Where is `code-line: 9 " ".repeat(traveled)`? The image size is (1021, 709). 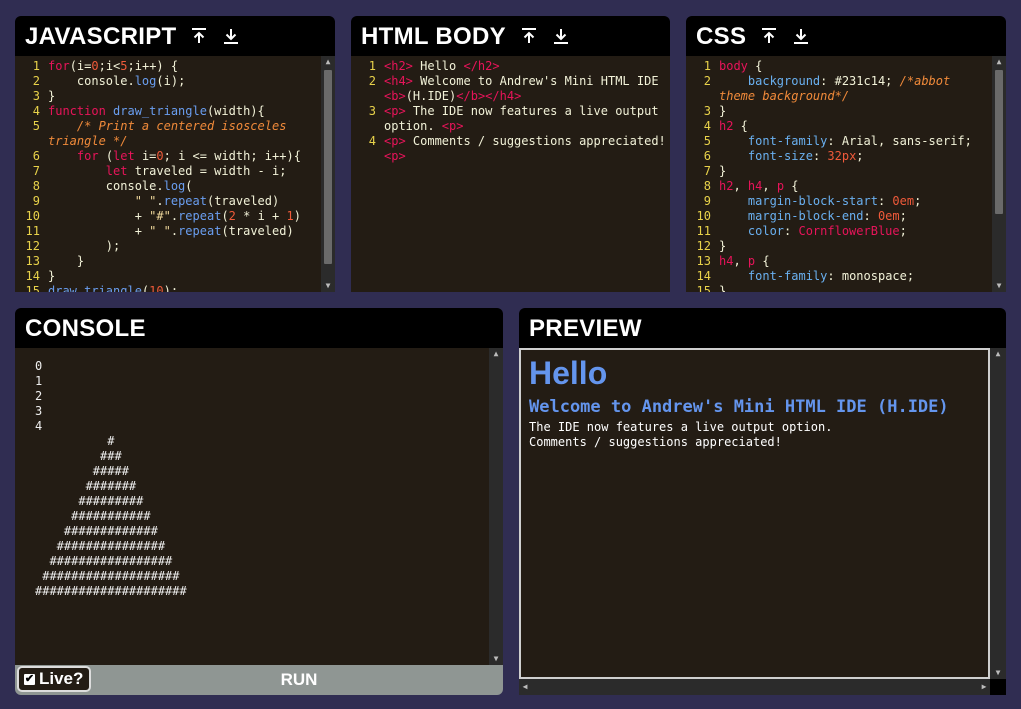 code-line: 9 " ".repeat(traveled) is located at coordinates (168, 201).